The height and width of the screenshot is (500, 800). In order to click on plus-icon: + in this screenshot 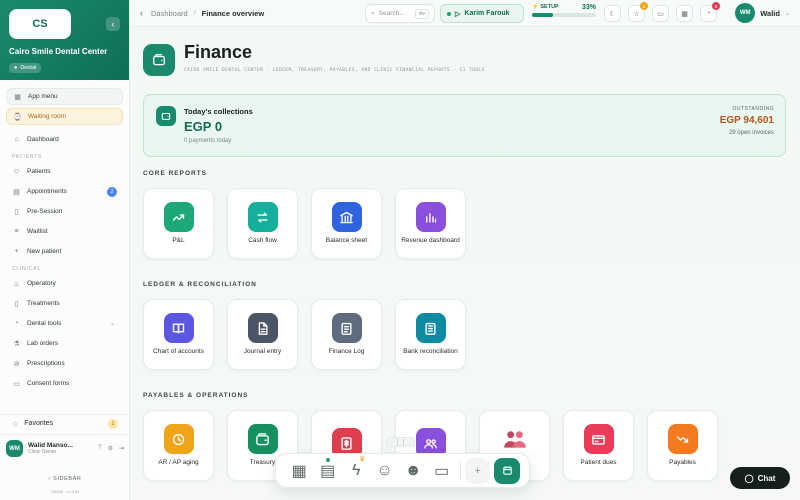, I will do `click(477, 470)`.